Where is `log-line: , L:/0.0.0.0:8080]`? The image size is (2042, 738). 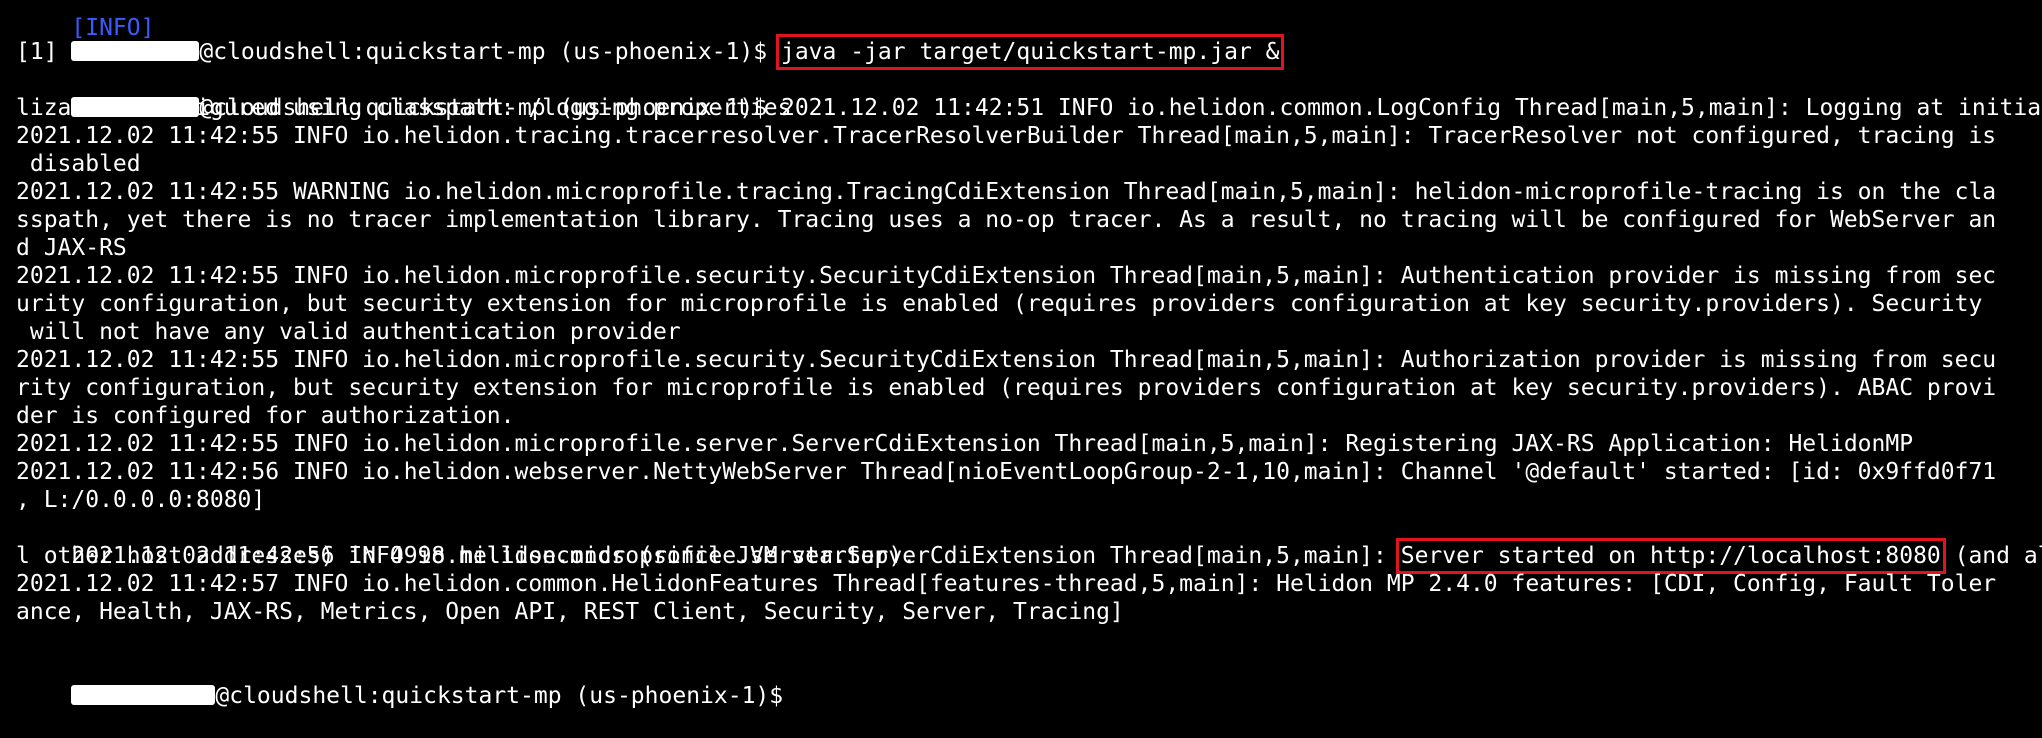 log-line: , L:/0.0.0.0:8080] is located at coordinates (141, 500).